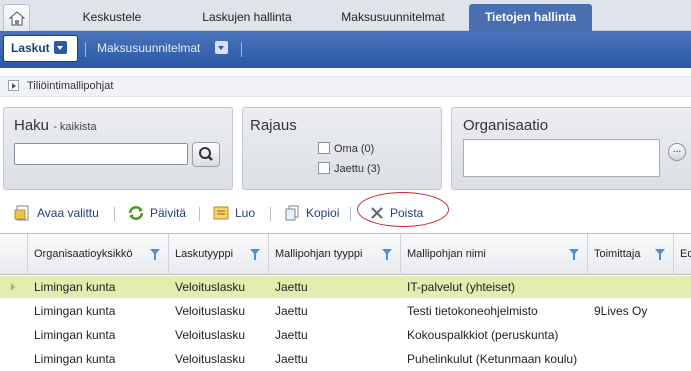  I want to click on column-header-invoice-type: Laskutyyppi, so click(219, 254).